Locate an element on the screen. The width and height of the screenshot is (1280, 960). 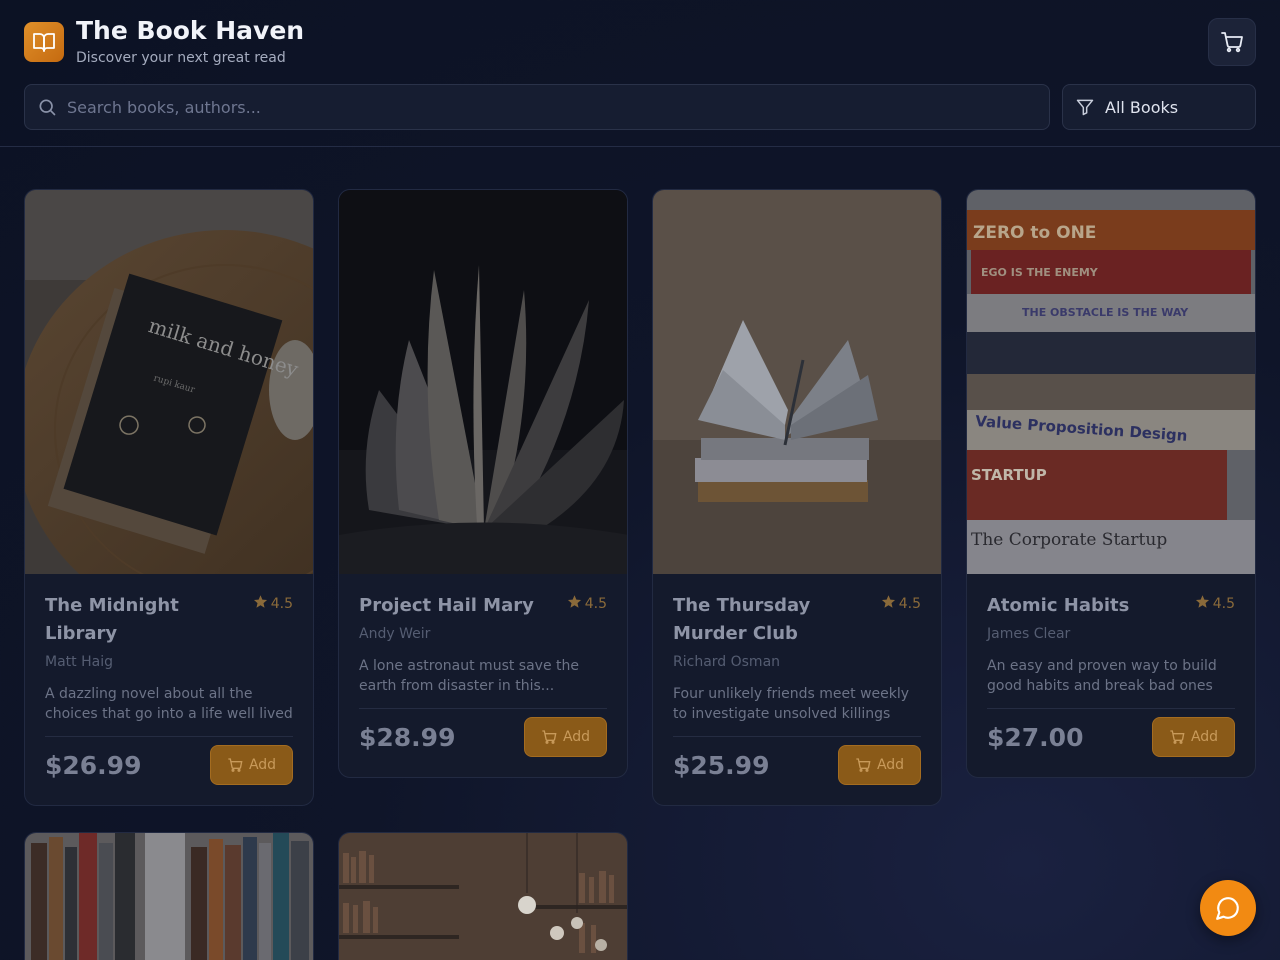
book-author: Richard Osman is located at coordinates (727, 662).